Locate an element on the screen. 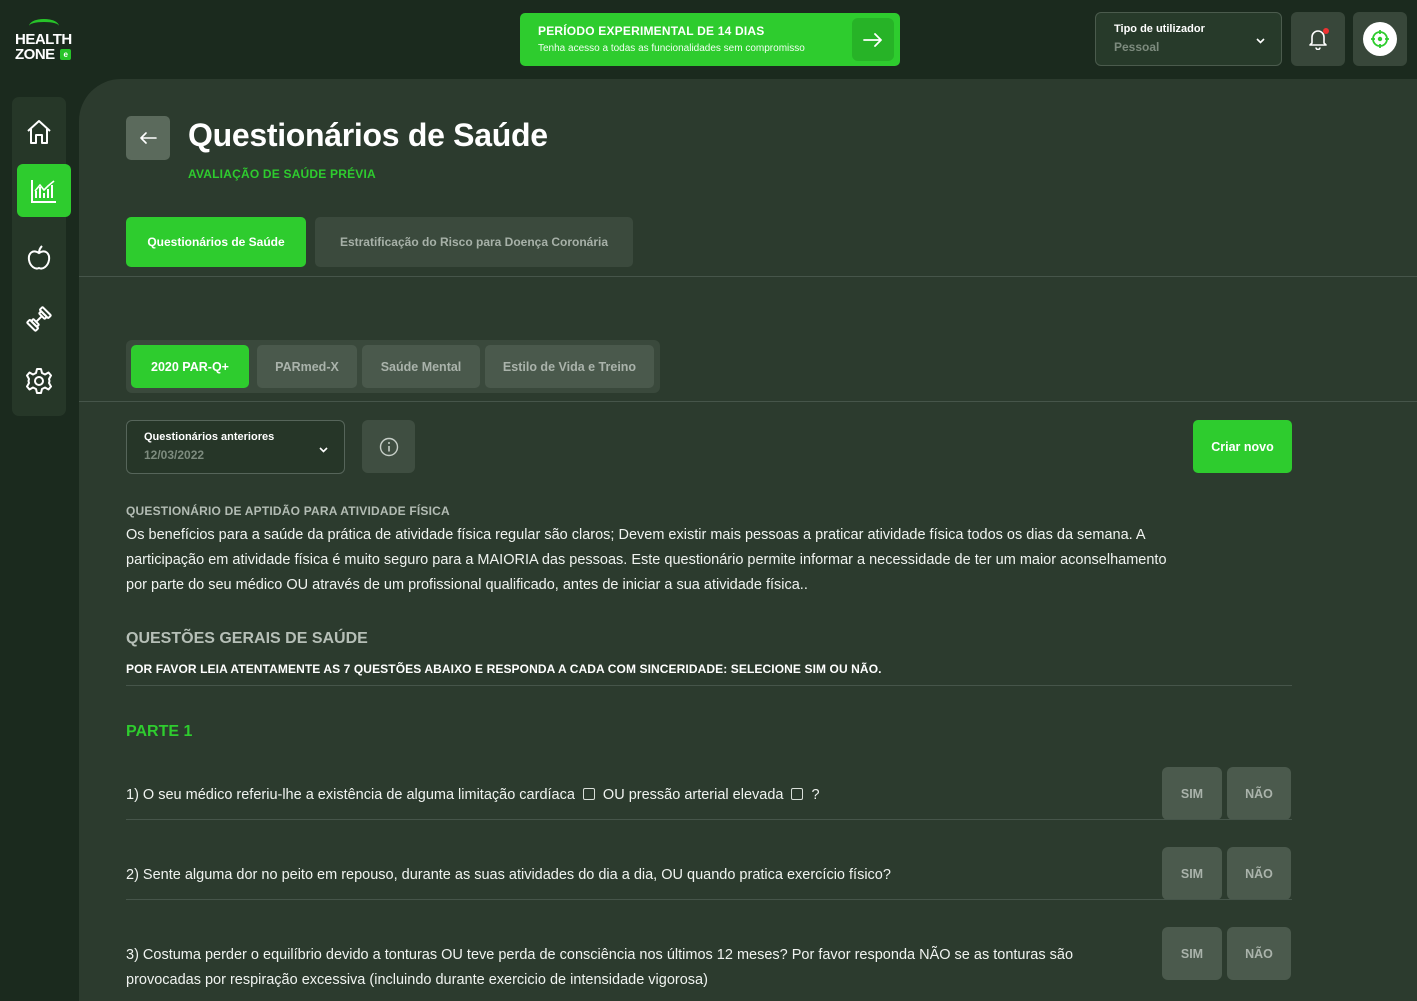 This screenshot has height=1001, width=1417. user-type-label: Tipo de utilizador is located at coordinates (1159, 29).